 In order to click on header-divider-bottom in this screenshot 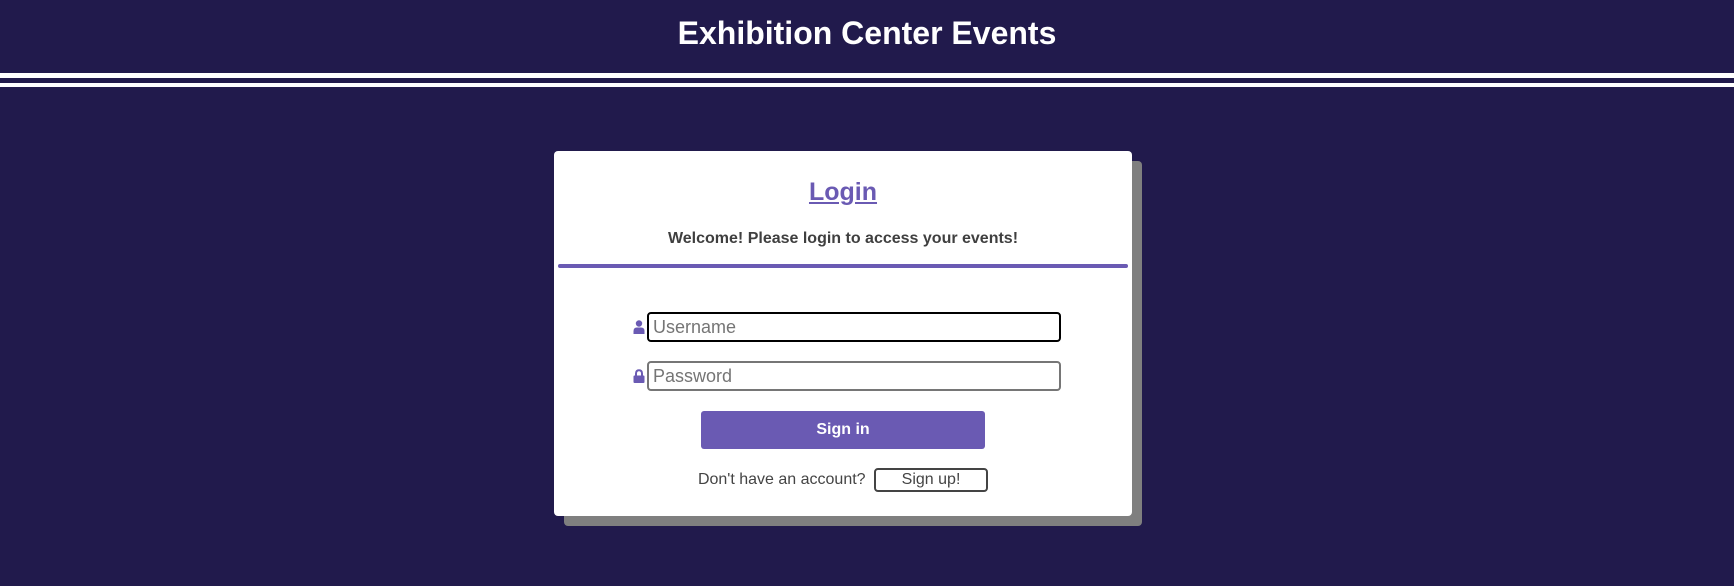, I will do `click(867, 85)`.